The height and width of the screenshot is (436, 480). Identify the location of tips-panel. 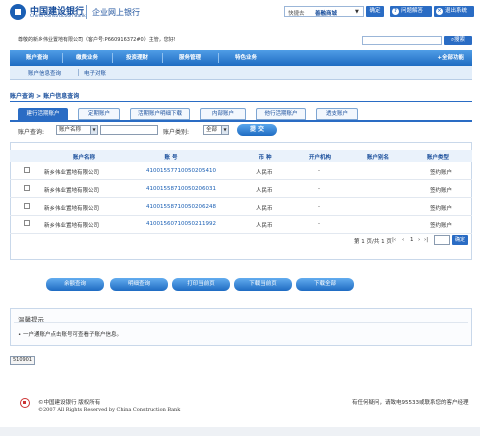
(241, 327).